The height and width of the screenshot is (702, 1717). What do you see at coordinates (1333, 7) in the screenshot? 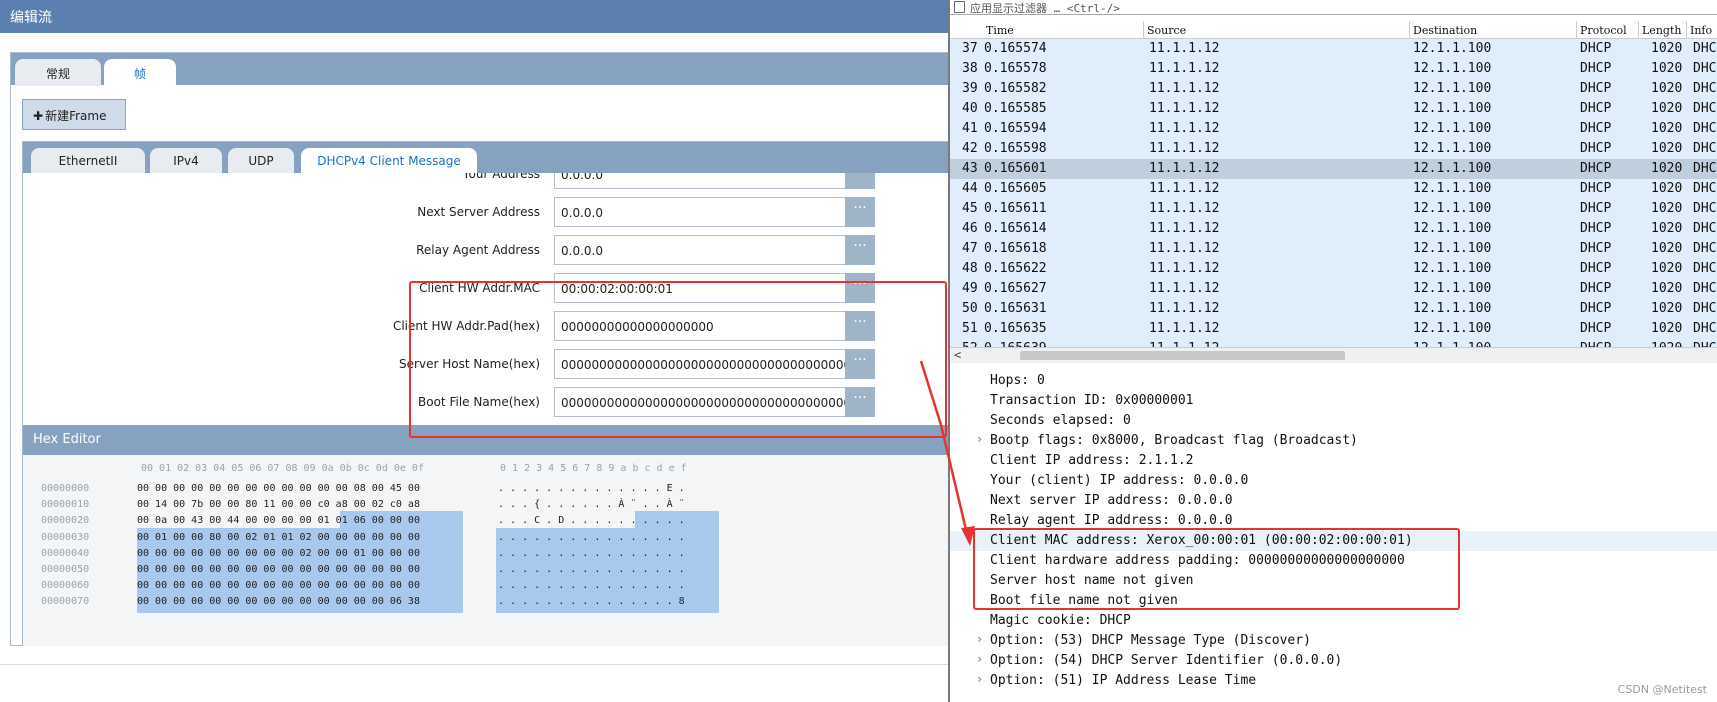
I see `display-filter-input: 应用显示过滤器 … <Ctrl-/>` at bounding box center [1333, 7].